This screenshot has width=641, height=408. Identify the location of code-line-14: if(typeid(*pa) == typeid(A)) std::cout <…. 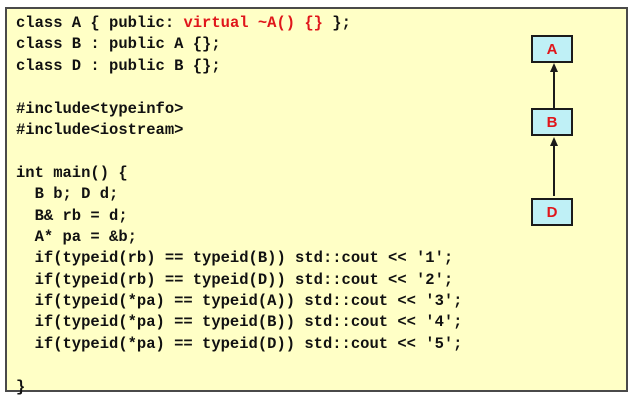
(239, 301).